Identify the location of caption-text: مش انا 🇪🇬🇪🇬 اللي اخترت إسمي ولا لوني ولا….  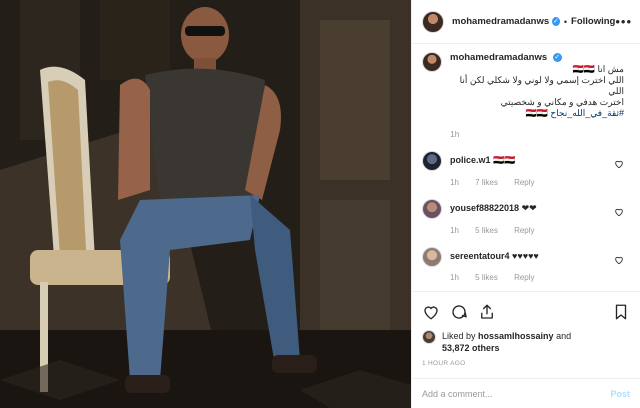
(540, 91).